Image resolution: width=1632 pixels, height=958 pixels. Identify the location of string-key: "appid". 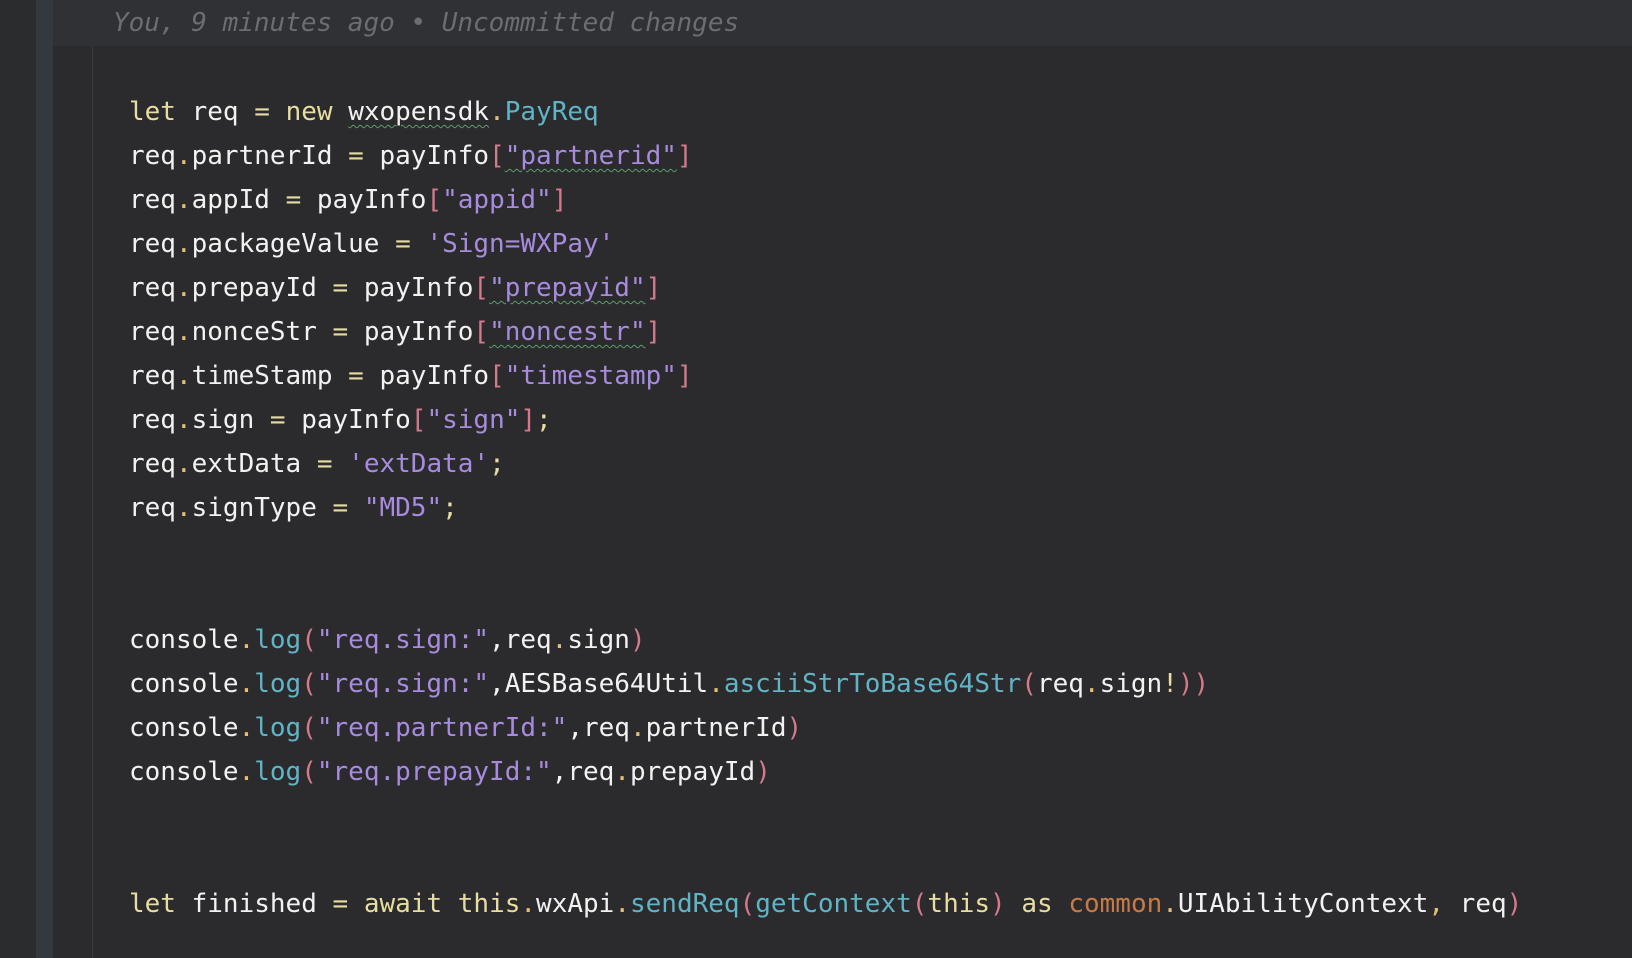
(497, 200).